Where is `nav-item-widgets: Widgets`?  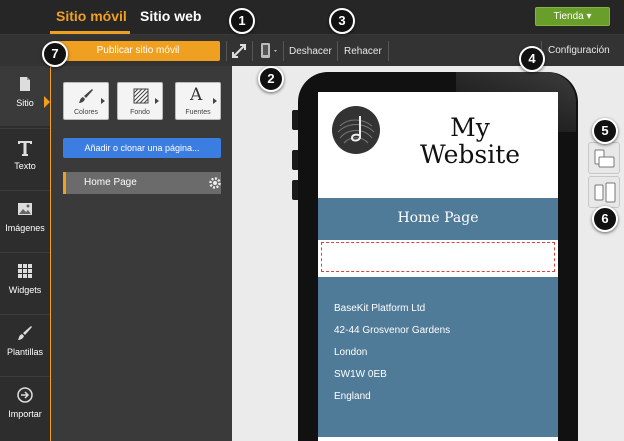 nav-item-widgets: Widgets is located at coordinates (25, 283).